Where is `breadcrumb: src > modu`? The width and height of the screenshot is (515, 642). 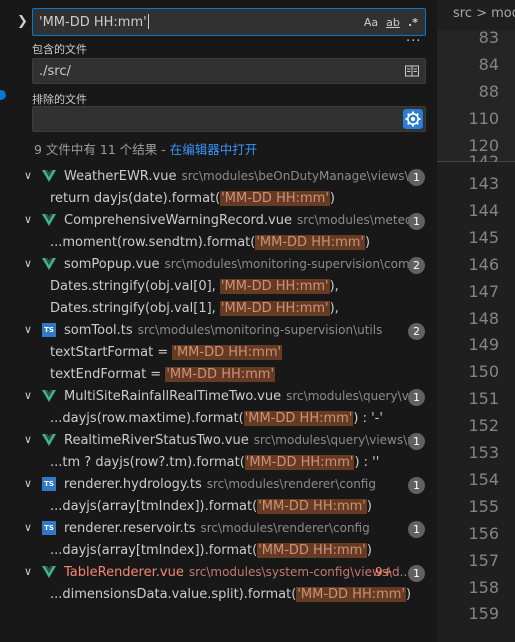
breadcrumb: src > modu is located at coordinates (476, 15).